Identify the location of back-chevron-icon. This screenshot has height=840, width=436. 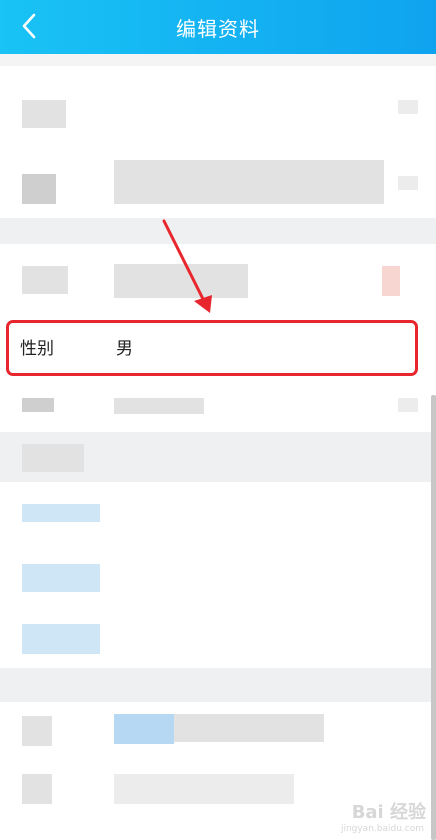
(30, 26).